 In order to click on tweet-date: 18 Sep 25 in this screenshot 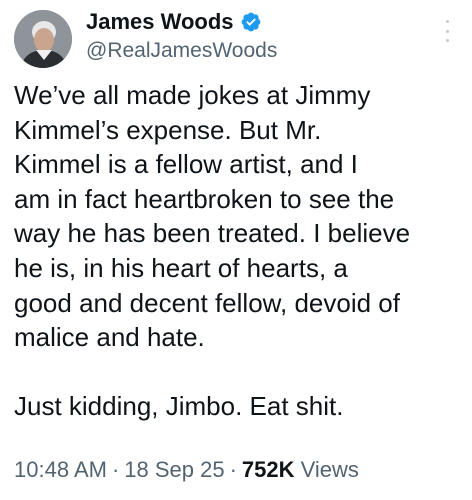, I will do `click(174, 469)`.